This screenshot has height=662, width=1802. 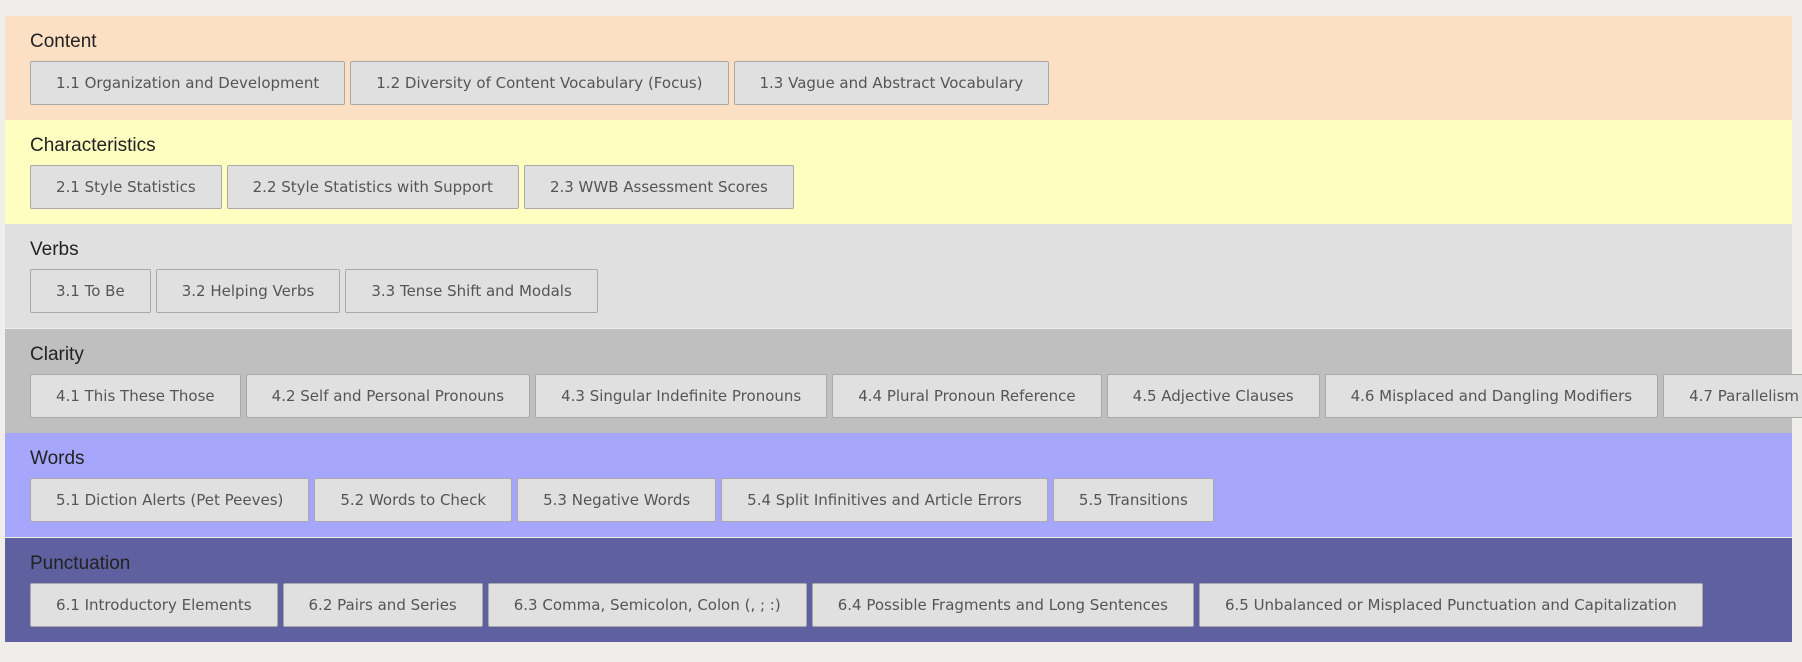 What do you see at coordinates (617, 500) in the screenshot?
I see `category-button-5-3: 5.3 Negative Words` at bounding box center [617, 500].